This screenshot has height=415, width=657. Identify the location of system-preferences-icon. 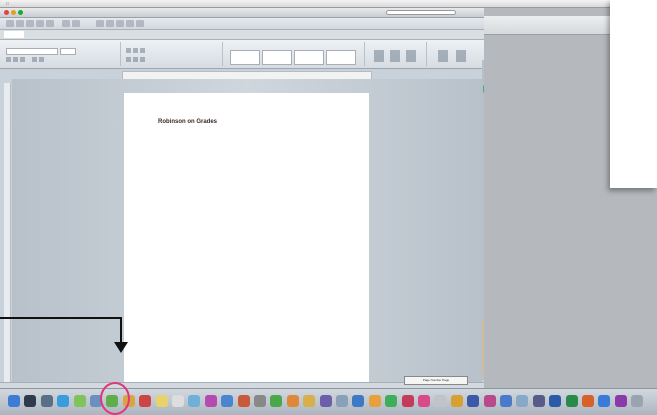
(260, 401).